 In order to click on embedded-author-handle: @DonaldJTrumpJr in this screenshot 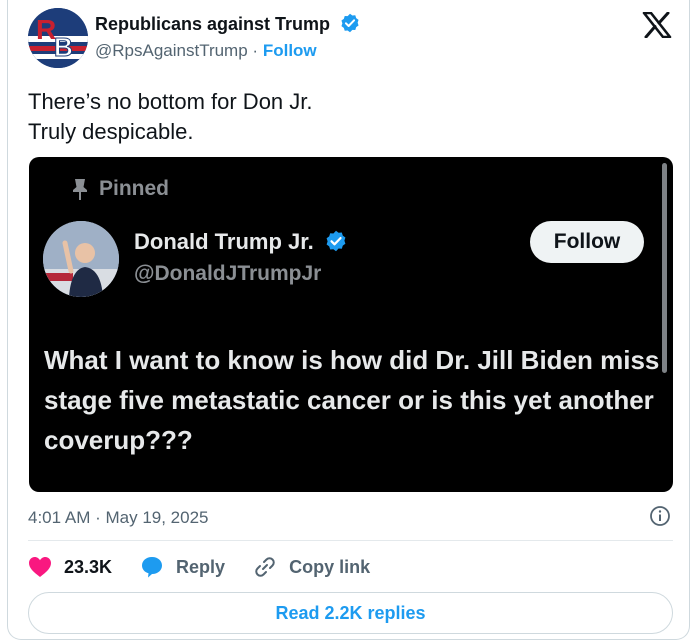, I will do `click(228, 273)`.